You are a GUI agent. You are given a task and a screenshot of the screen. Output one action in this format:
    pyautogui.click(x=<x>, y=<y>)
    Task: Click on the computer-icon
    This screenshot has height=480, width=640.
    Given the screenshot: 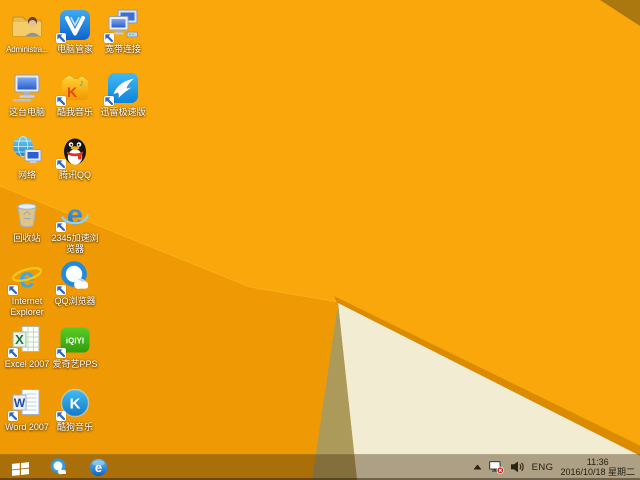 What is the action you would take?
    pyautogui.click(x=27, y=88)
    